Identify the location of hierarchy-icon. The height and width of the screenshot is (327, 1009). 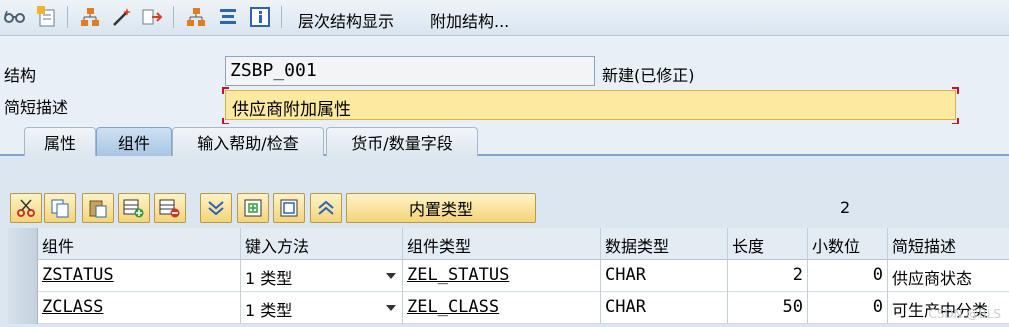
(196, 17).